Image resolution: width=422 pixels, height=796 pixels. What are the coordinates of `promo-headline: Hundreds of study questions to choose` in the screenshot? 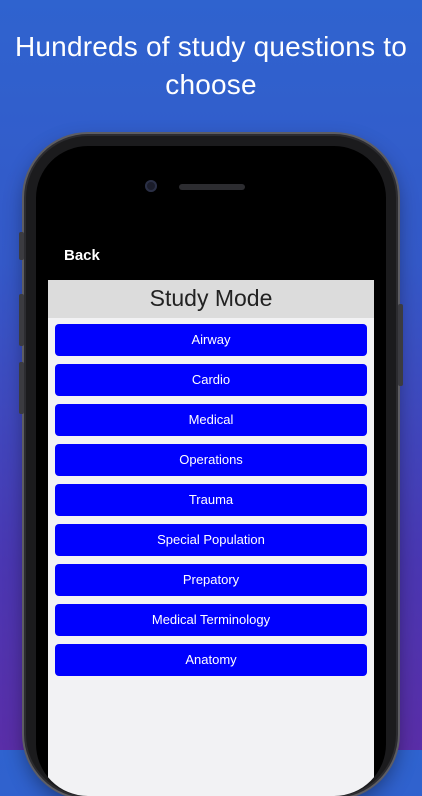 It's located at (211, 66).